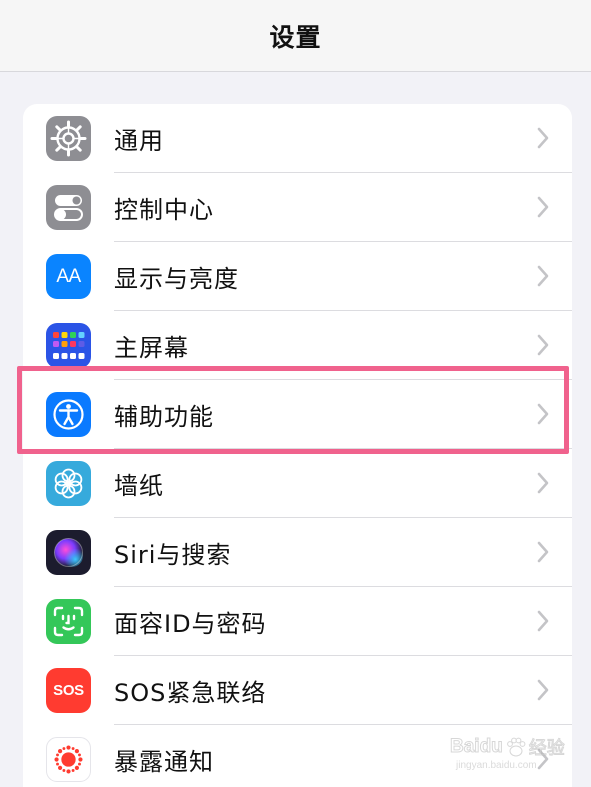 This screenshot has height=787, width=591. Describe the element at coordinates (68, 207) in the screenshot. I see `toggles-icon` at that location.